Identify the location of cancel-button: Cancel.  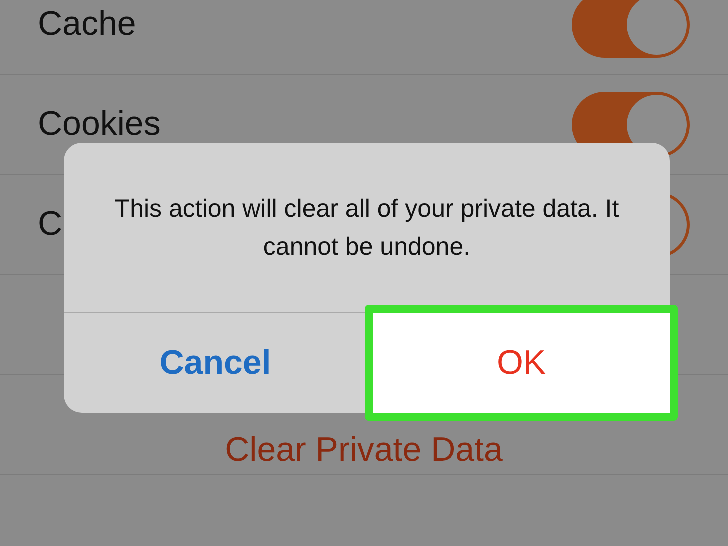
(215, 363).